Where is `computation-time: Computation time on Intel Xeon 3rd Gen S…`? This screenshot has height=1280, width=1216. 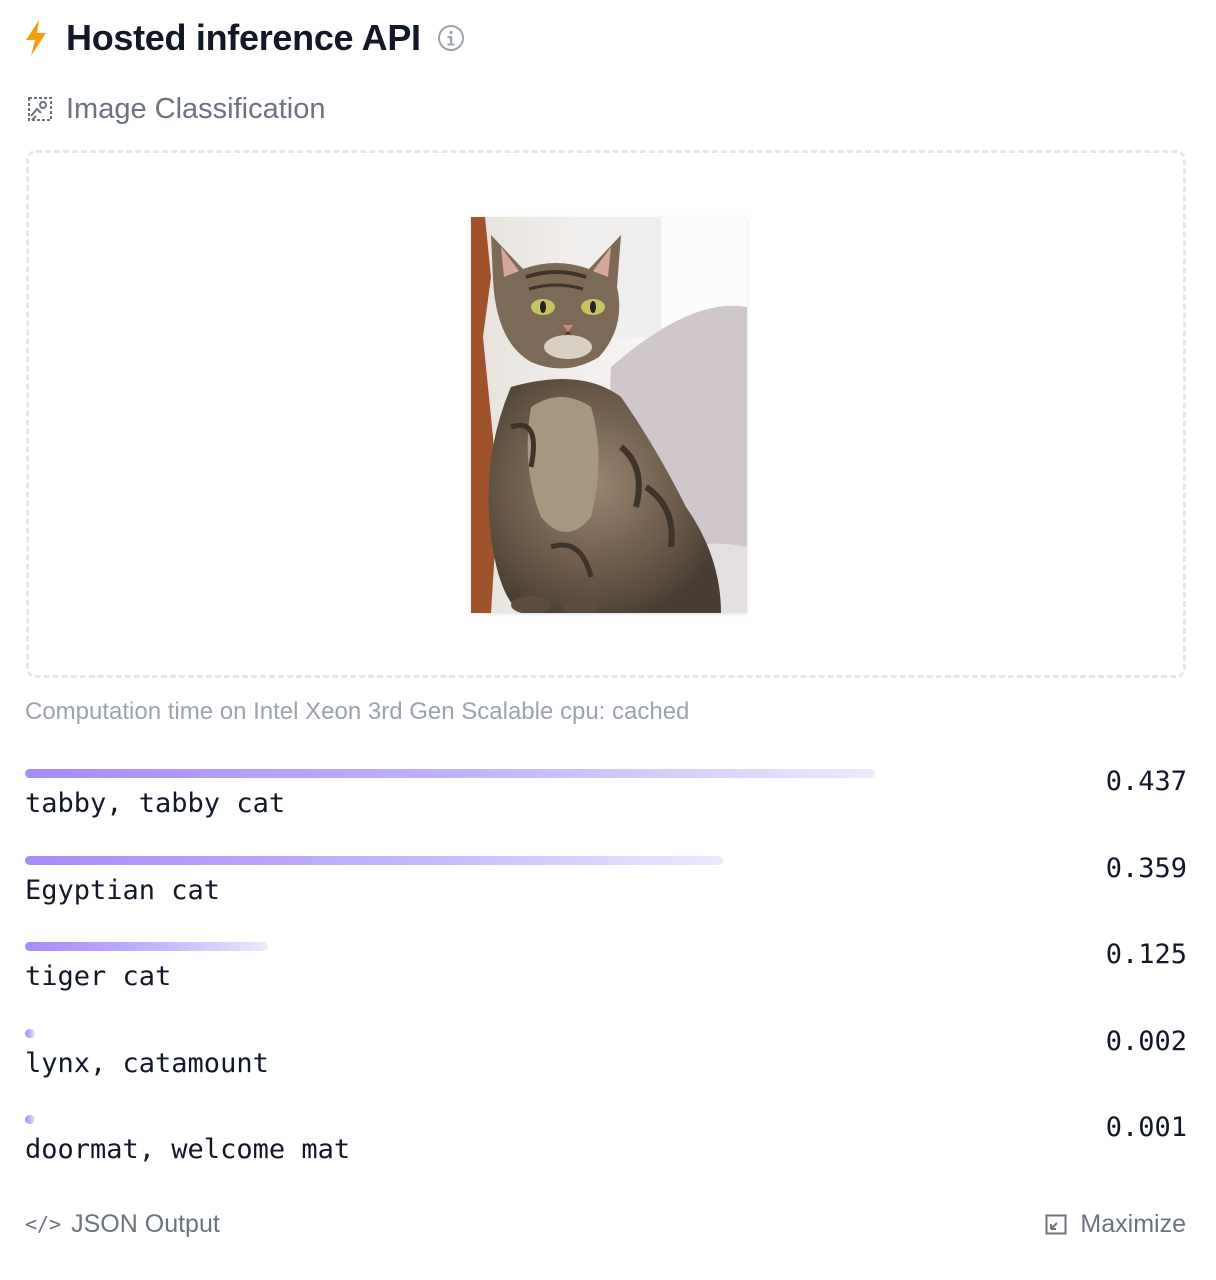 computation-time: Computation time on Intel Xeon 3rd Gen S… is located at coordinates (357, 711).